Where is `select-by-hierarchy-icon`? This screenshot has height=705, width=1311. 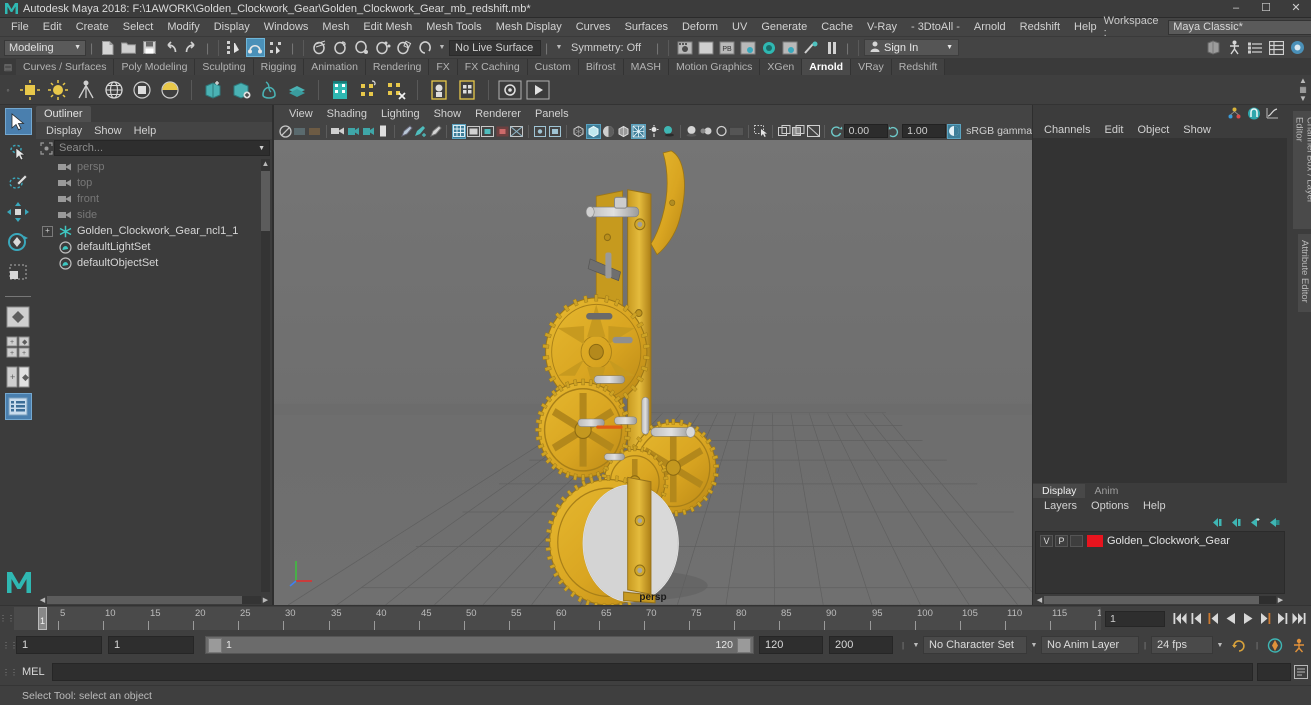
select-by-hierarchy-icon is located at coordinates (234, 47).